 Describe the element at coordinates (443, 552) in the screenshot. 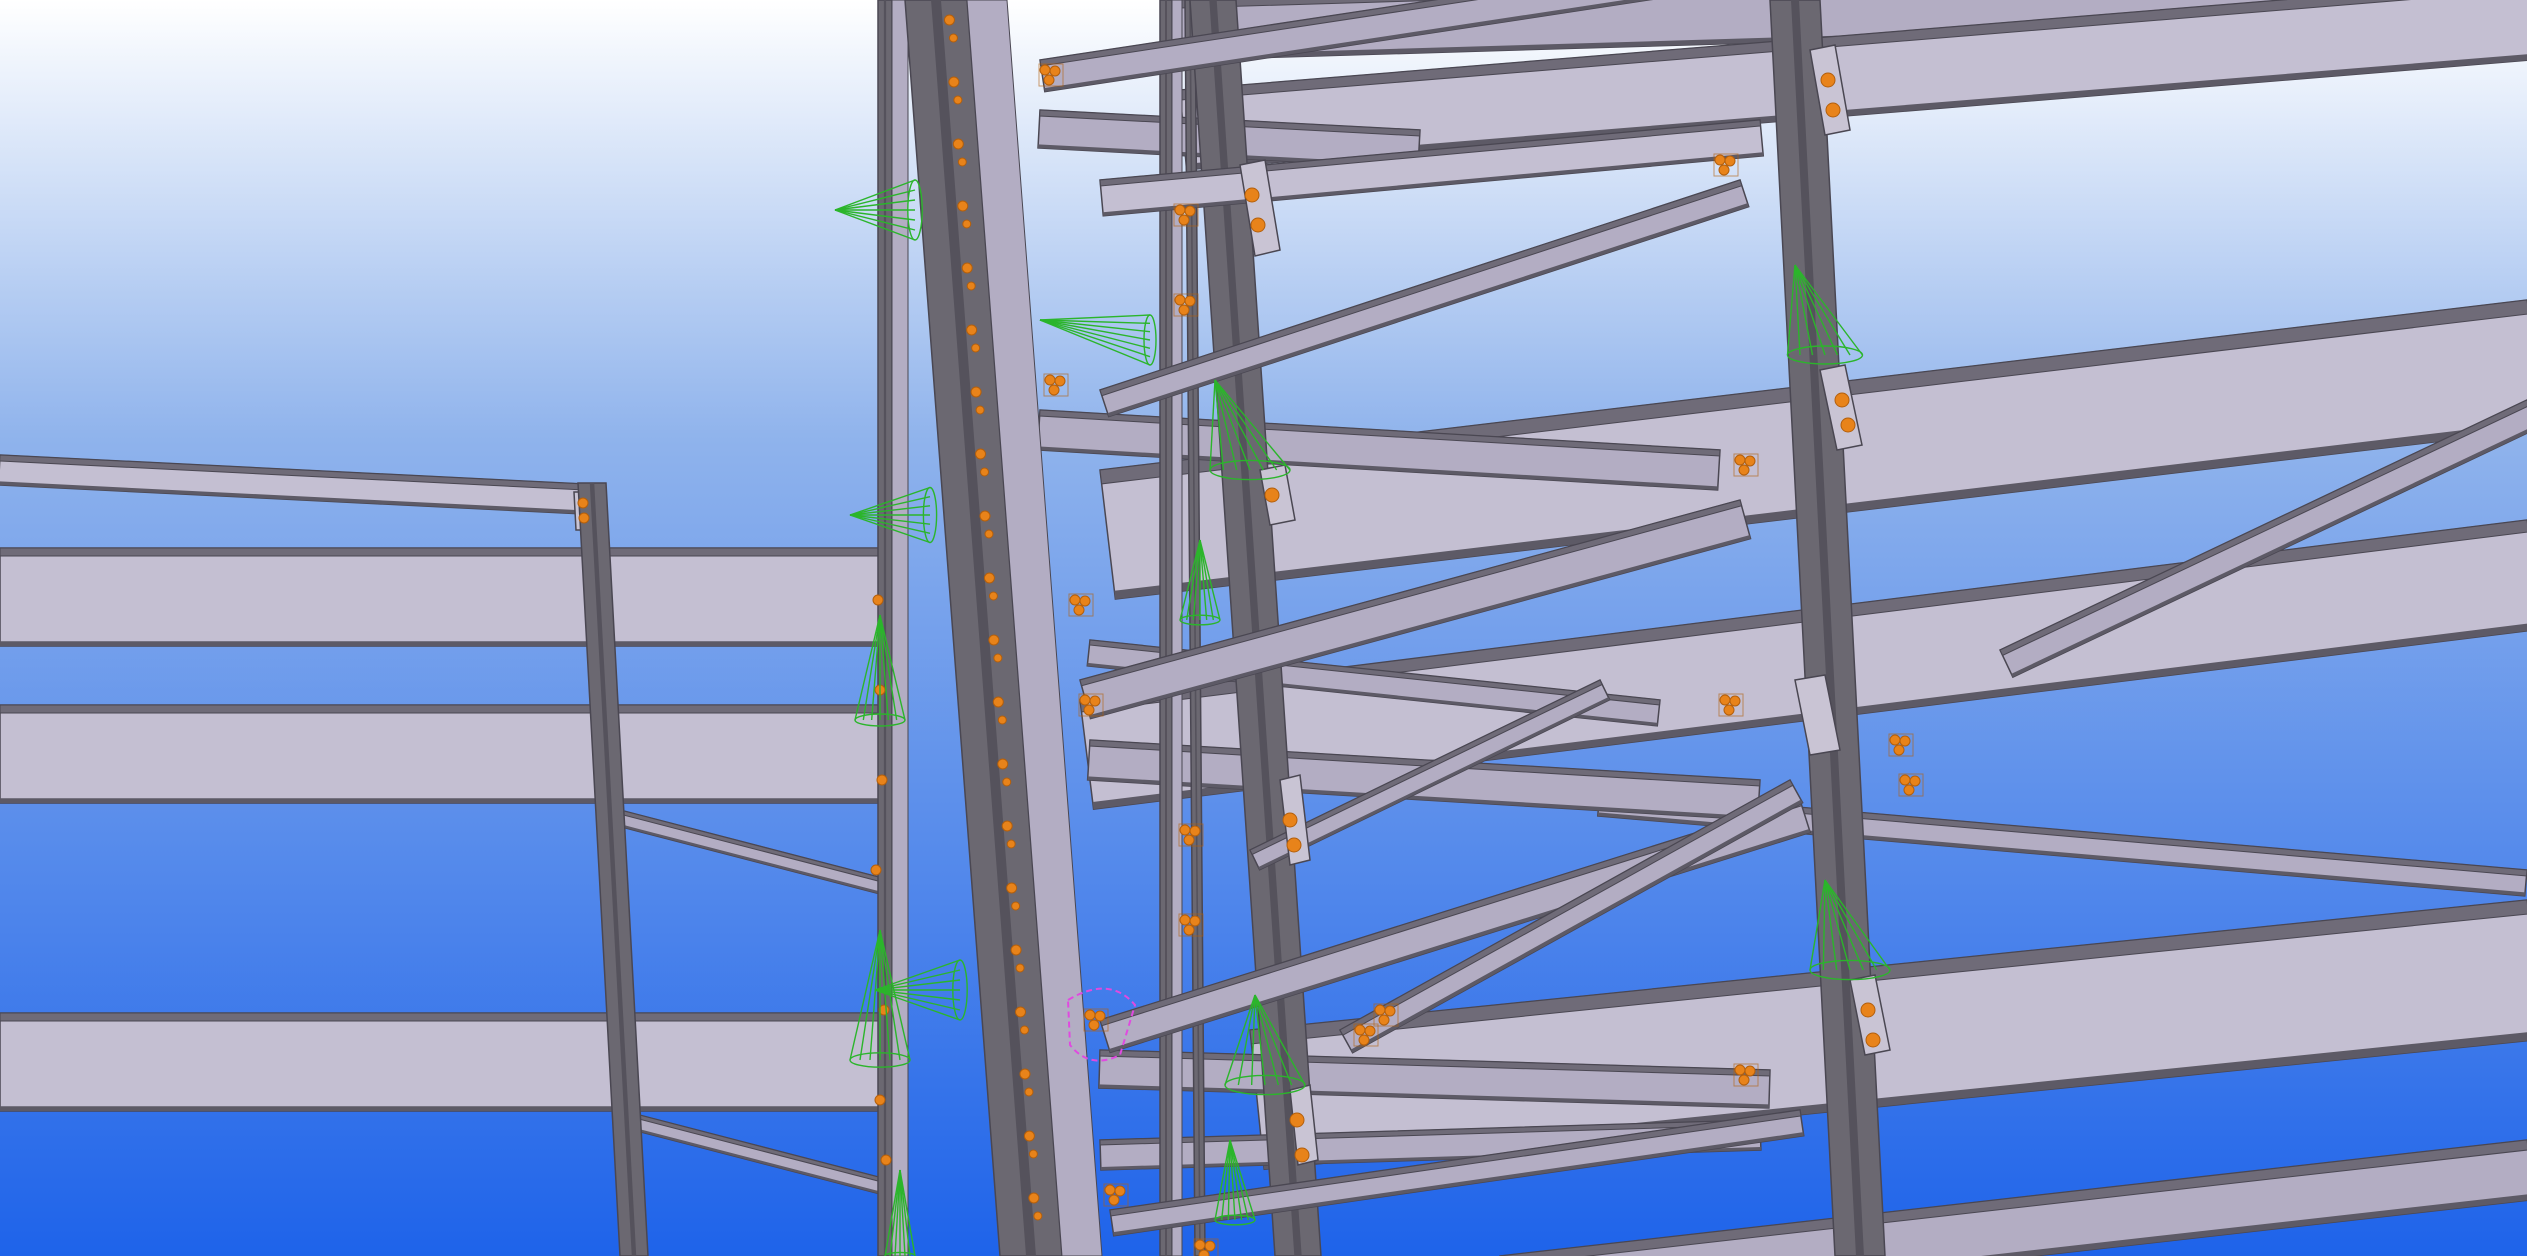

I see `left-girt-1-flange` at that location.